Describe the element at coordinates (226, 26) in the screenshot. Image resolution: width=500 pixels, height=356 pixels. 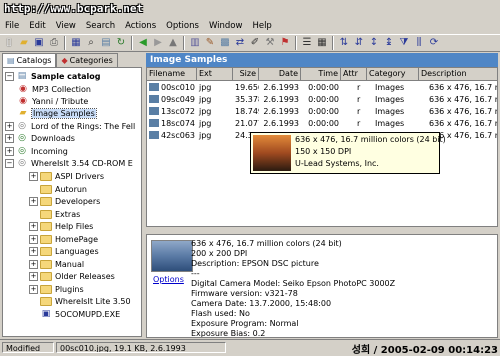
I see `menu-window: Window` at that location.